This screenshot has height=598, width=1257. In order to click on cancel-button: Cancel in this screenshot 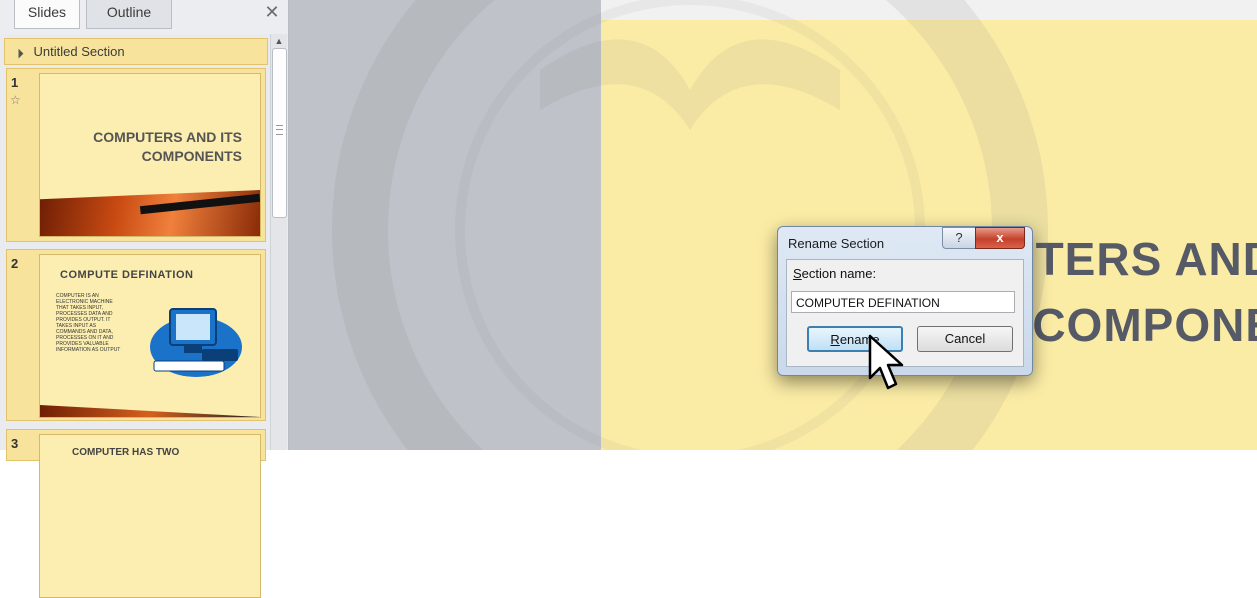, I will do `click(965, 339)`.